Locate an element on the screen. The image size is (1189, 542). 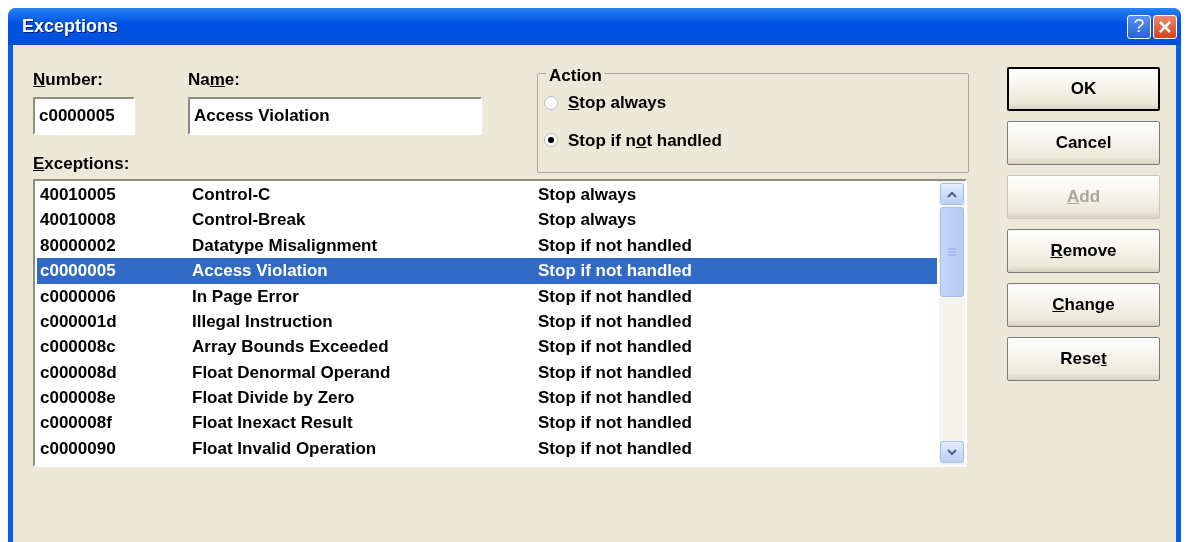
exceptions-label: Exceptions: is located at coordinates (82, 163).